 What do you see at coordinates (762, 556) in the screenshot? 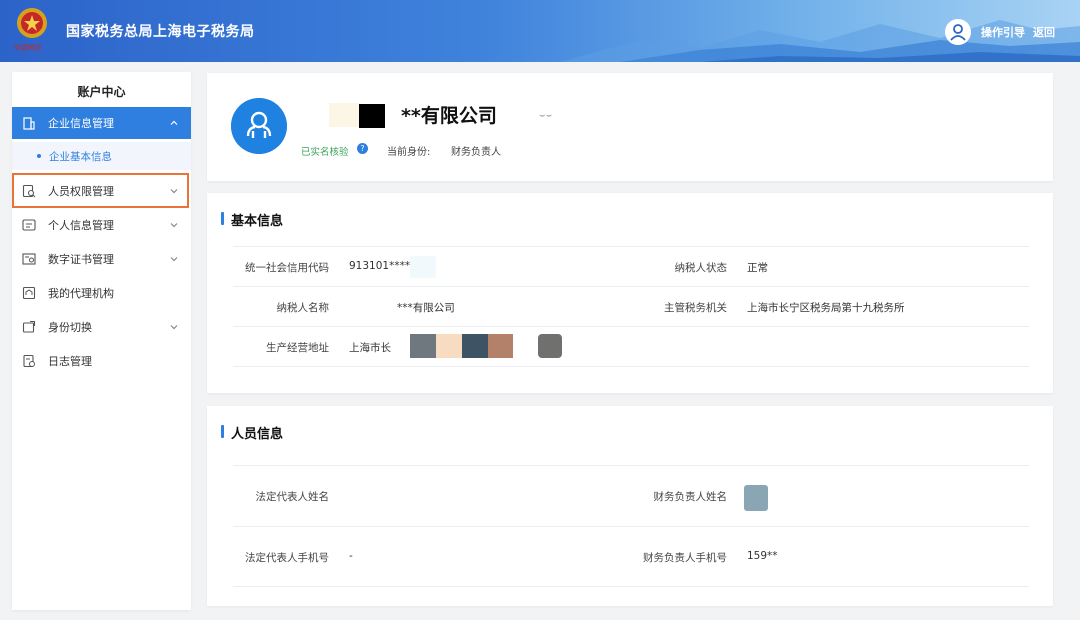
I see `field-value: 159**` at bounding box center [762, 556].